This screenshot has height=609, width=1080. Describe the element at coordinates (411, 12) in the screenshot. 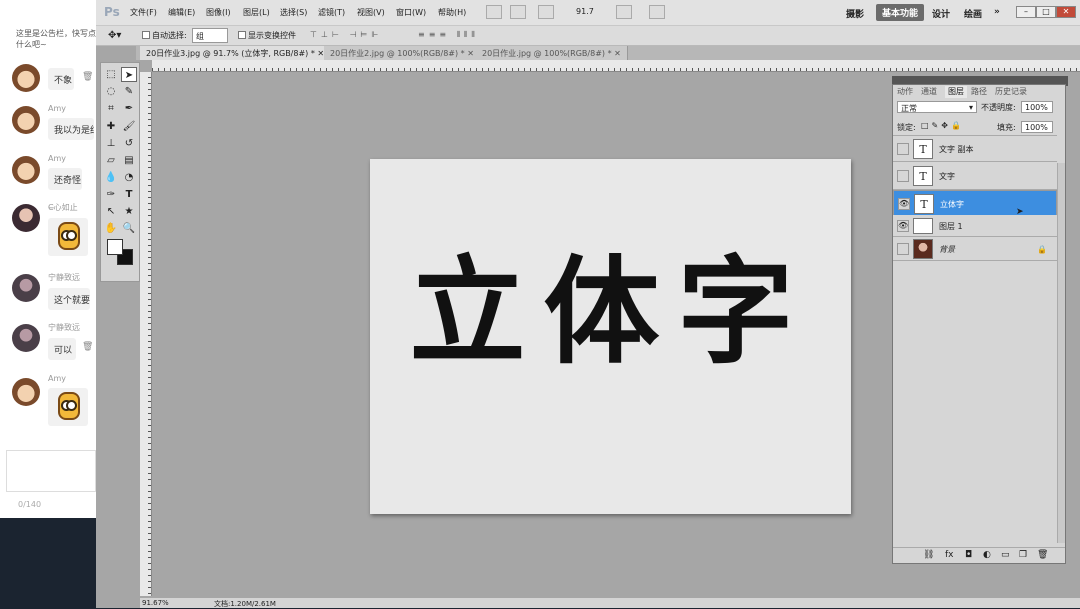

I see `menu-window: 窗口(W)` at that location.